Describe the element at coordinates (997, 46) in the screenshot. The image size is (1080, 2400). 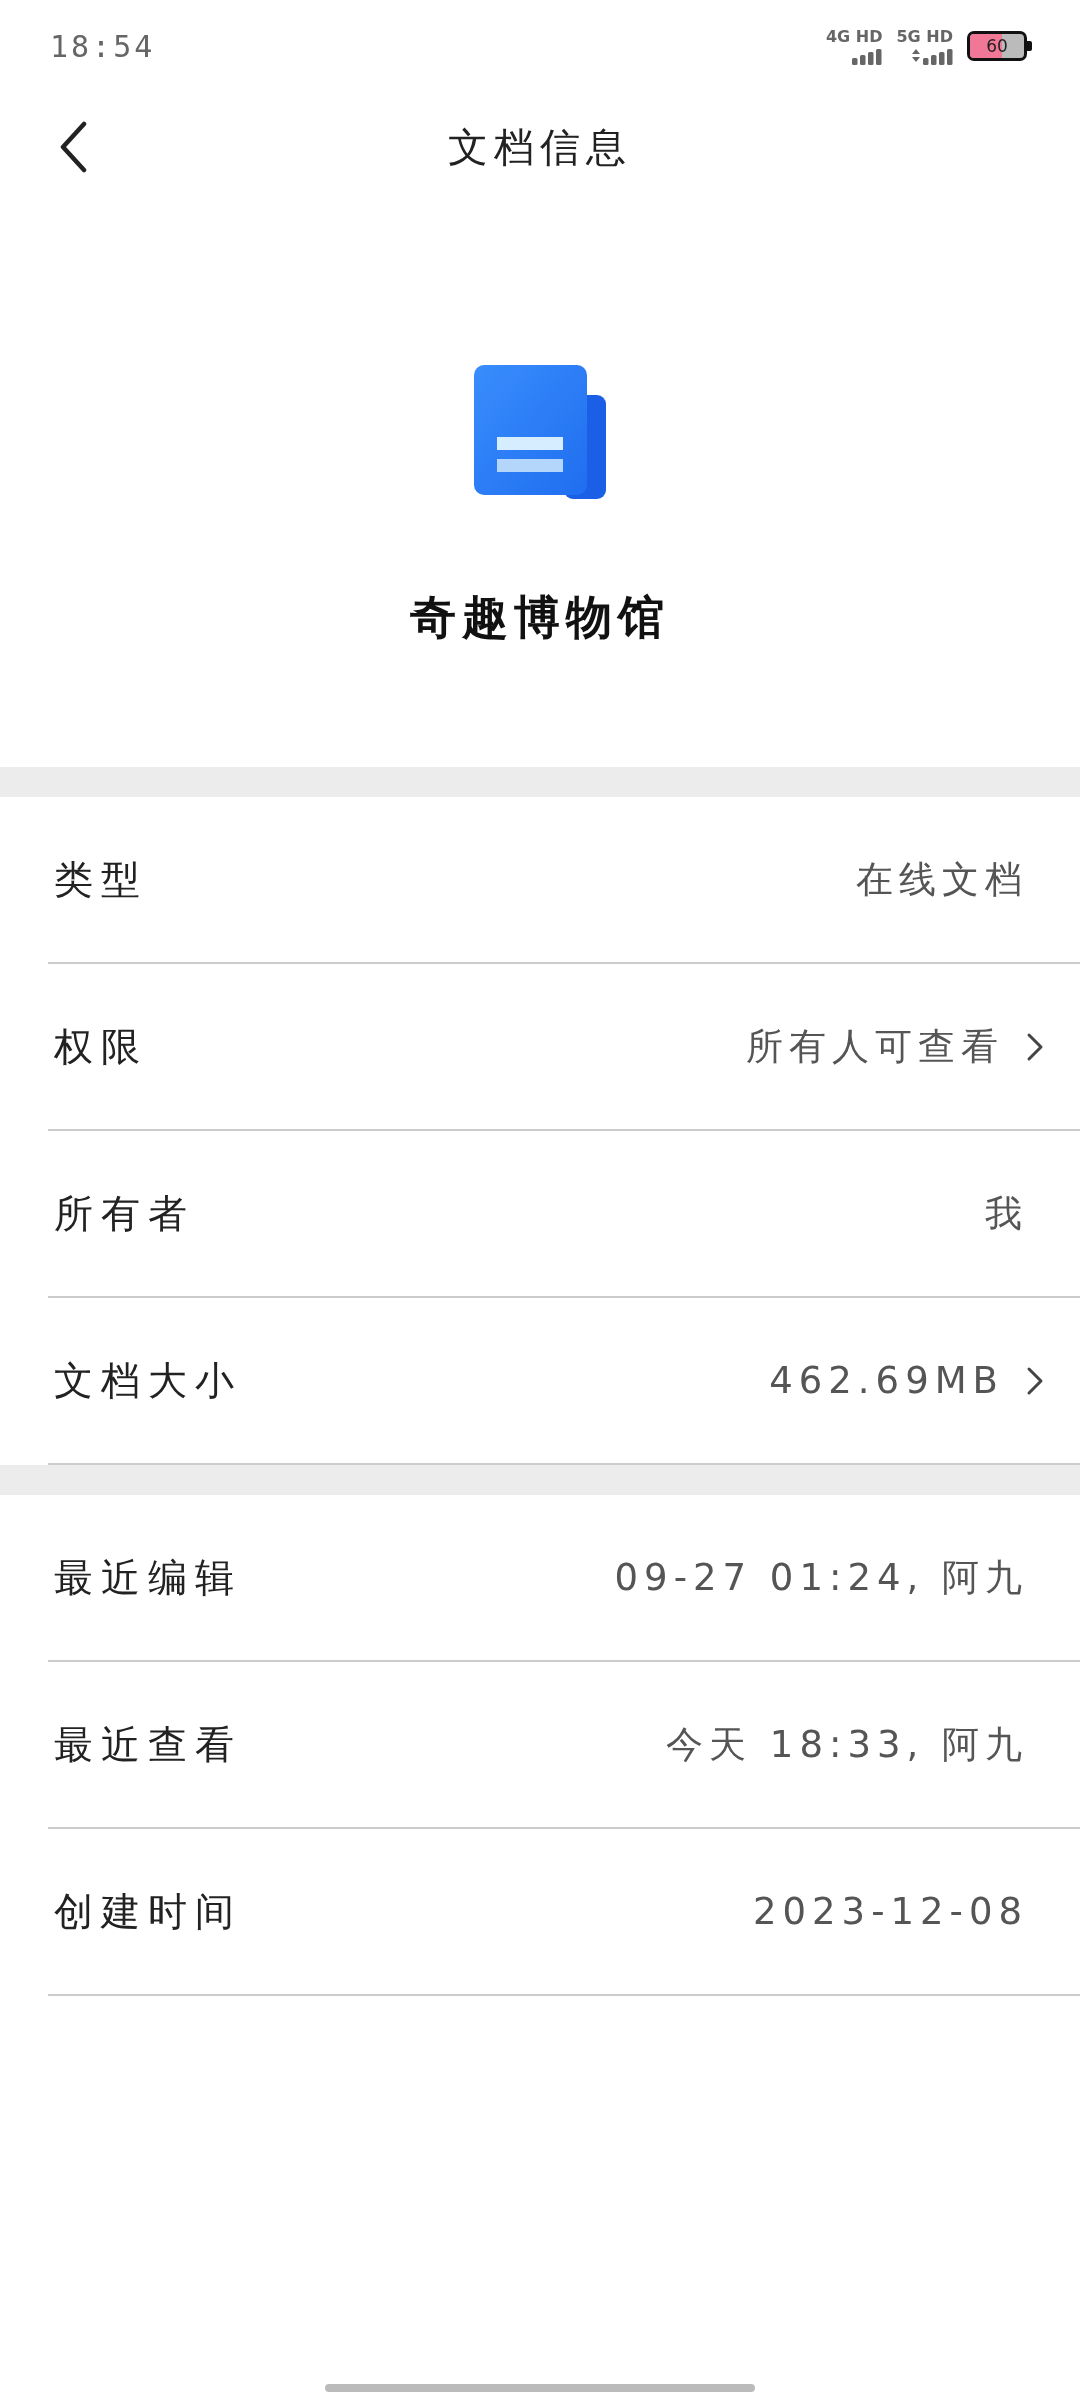
I see `battery-level: 60` at that location.